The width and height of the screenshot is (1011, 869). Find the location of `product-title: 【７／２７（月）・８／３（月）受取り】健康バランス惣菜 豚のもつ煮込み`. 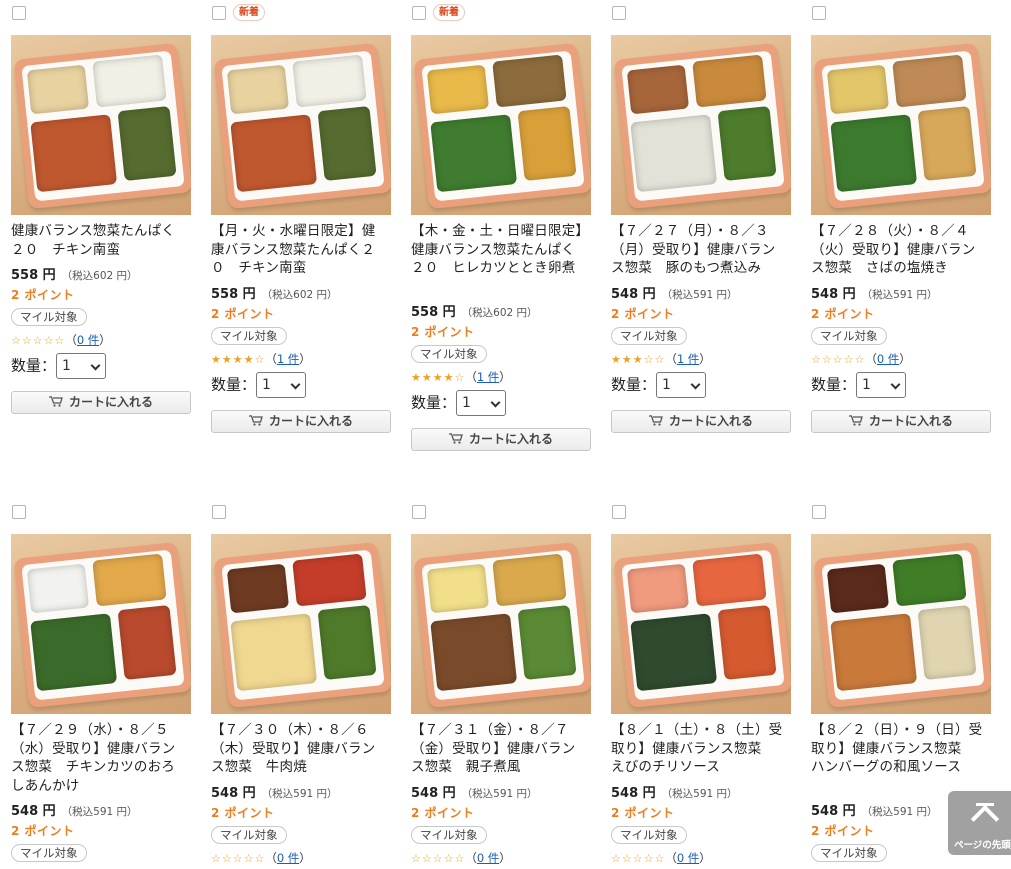

product-title: 【７／２７（月）・８／３（月）受取り】健康バランス惣菜 豚のもつ煮込み is located at coordinates (699, 250).